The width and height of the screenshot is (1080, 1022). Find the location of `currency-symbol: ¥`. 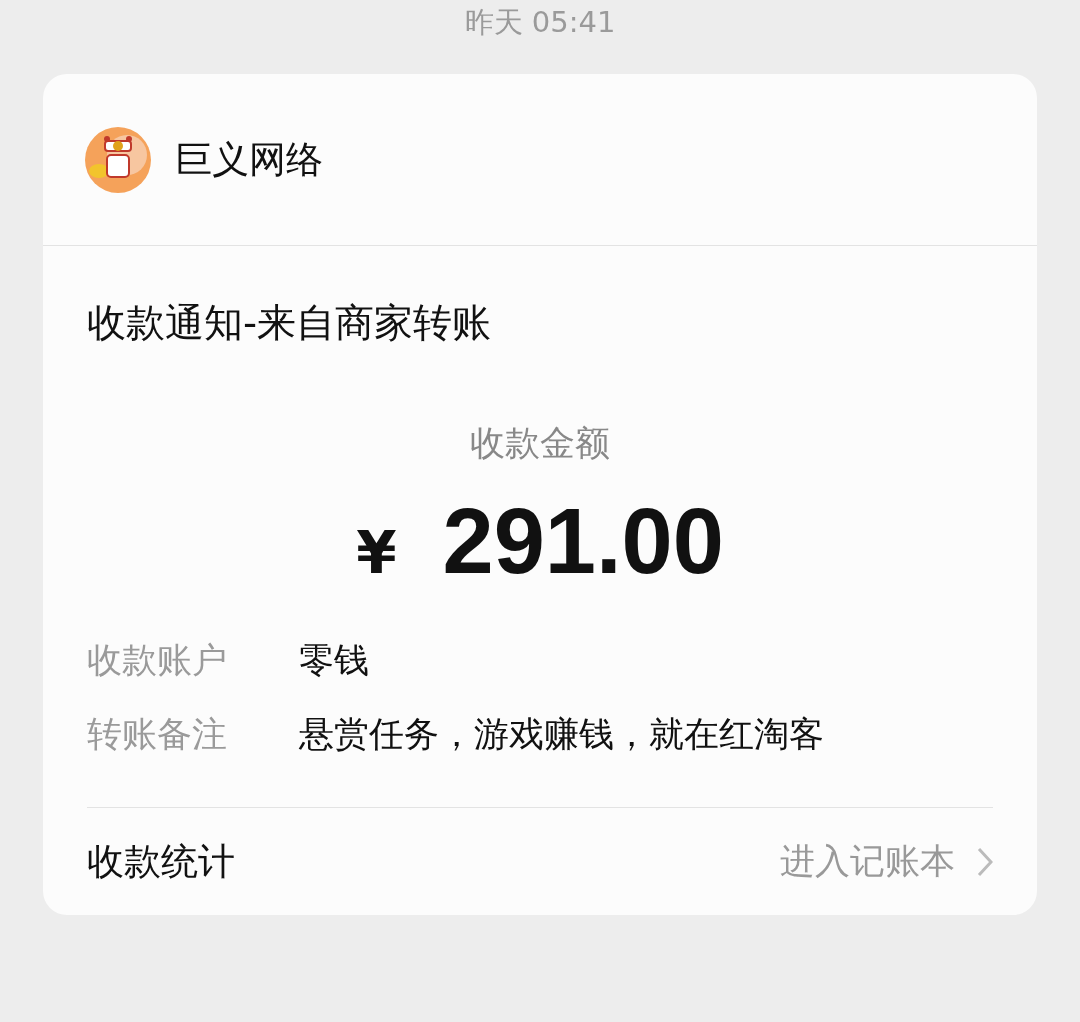

currency-symbol: ¥ is located at coordinates (376, 553).